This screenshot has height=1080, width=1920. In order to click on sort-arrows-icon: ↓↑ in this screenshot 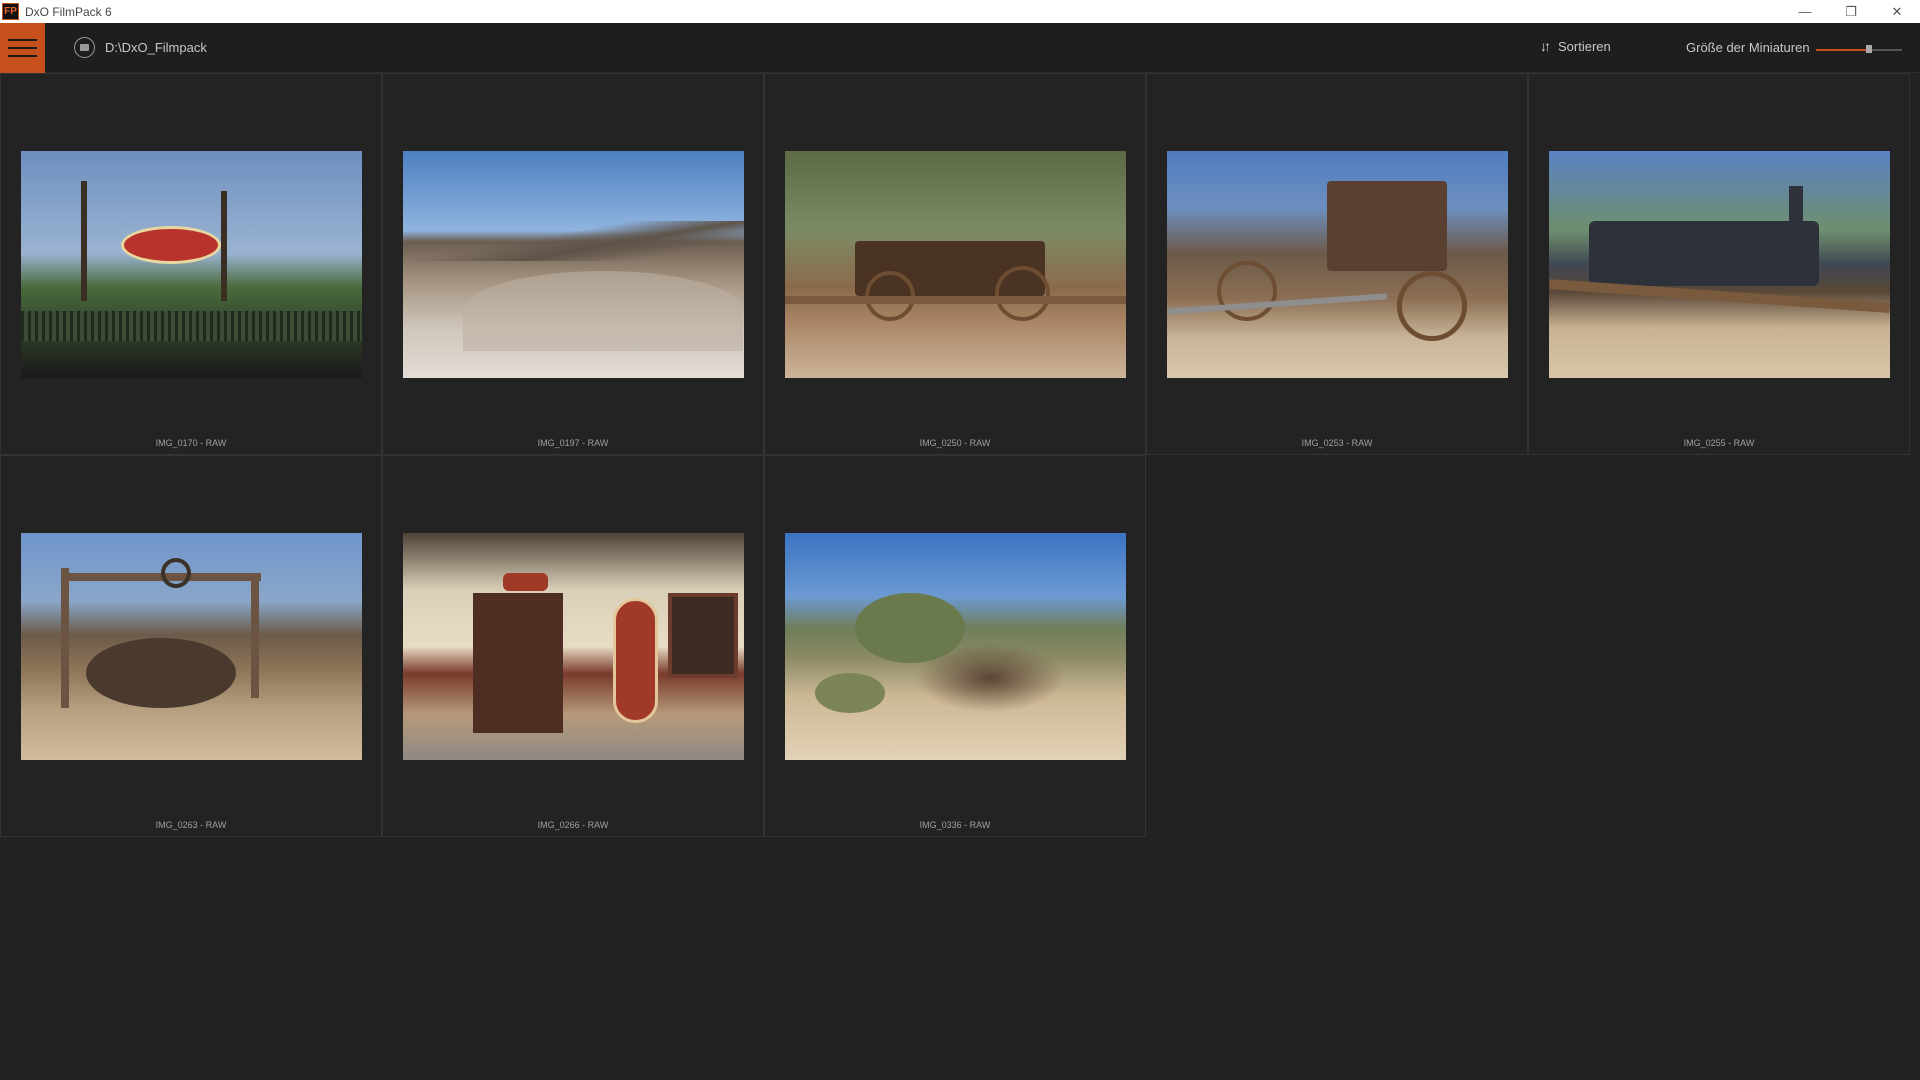, I will do `click(1545, 46)`.